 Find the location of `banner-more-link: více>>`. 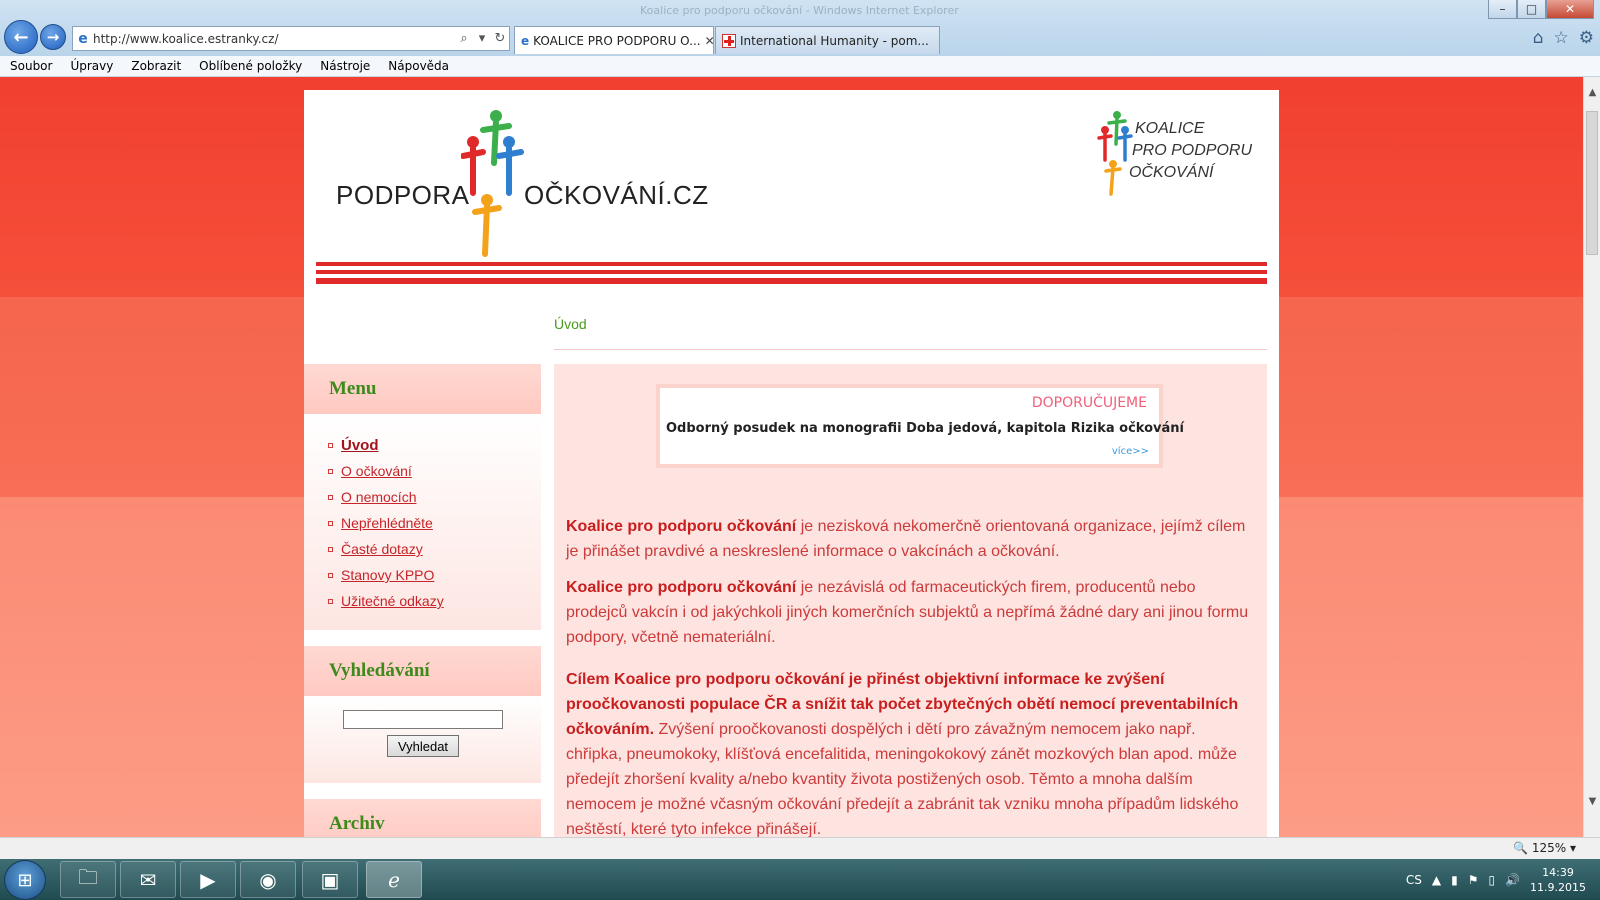

banner-more-link: více>> is located at coordinates (1130, 451).